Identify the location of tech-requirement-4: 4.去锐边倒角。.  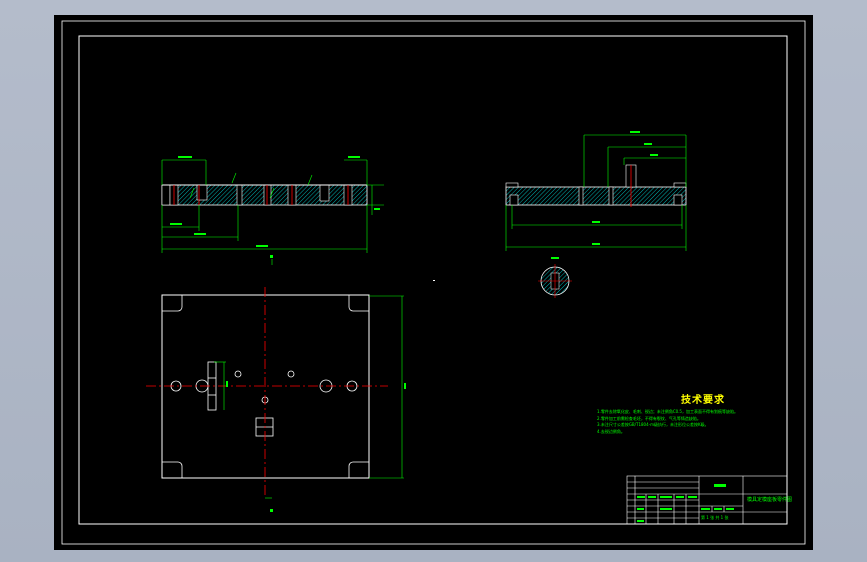
(611, 431).